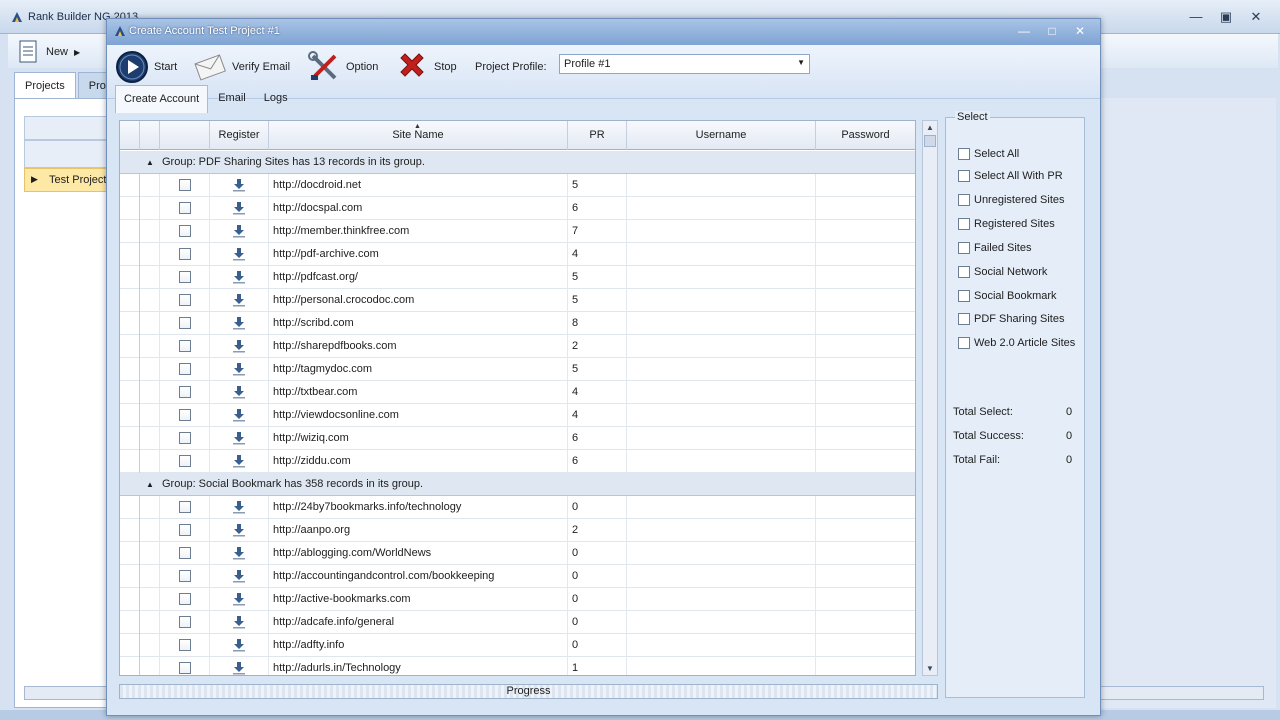 The height and width of the screenshot is (720, 1280). Describe the element at coordinates (603, 32) in the screenshot. I see `dialog-titlebar: Create Account Test Project #1 — □ ✕` at that location.